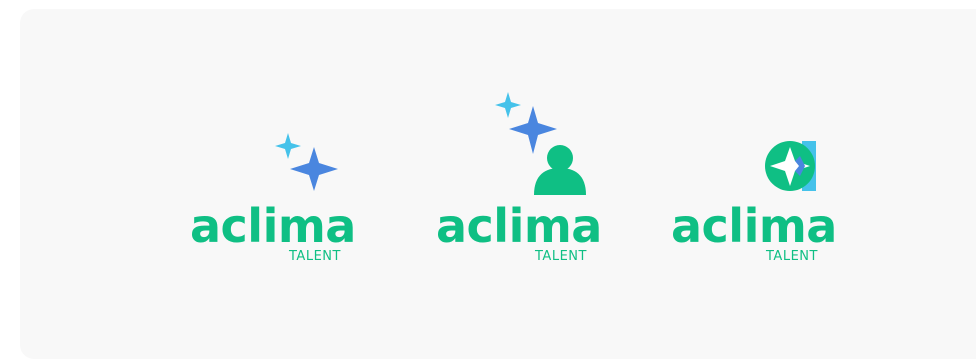 The width and height of the screenshot is (976, 359). Describe the element at coordinates (560, 181) in the screenshot. I see `person-body-icon` at that location.